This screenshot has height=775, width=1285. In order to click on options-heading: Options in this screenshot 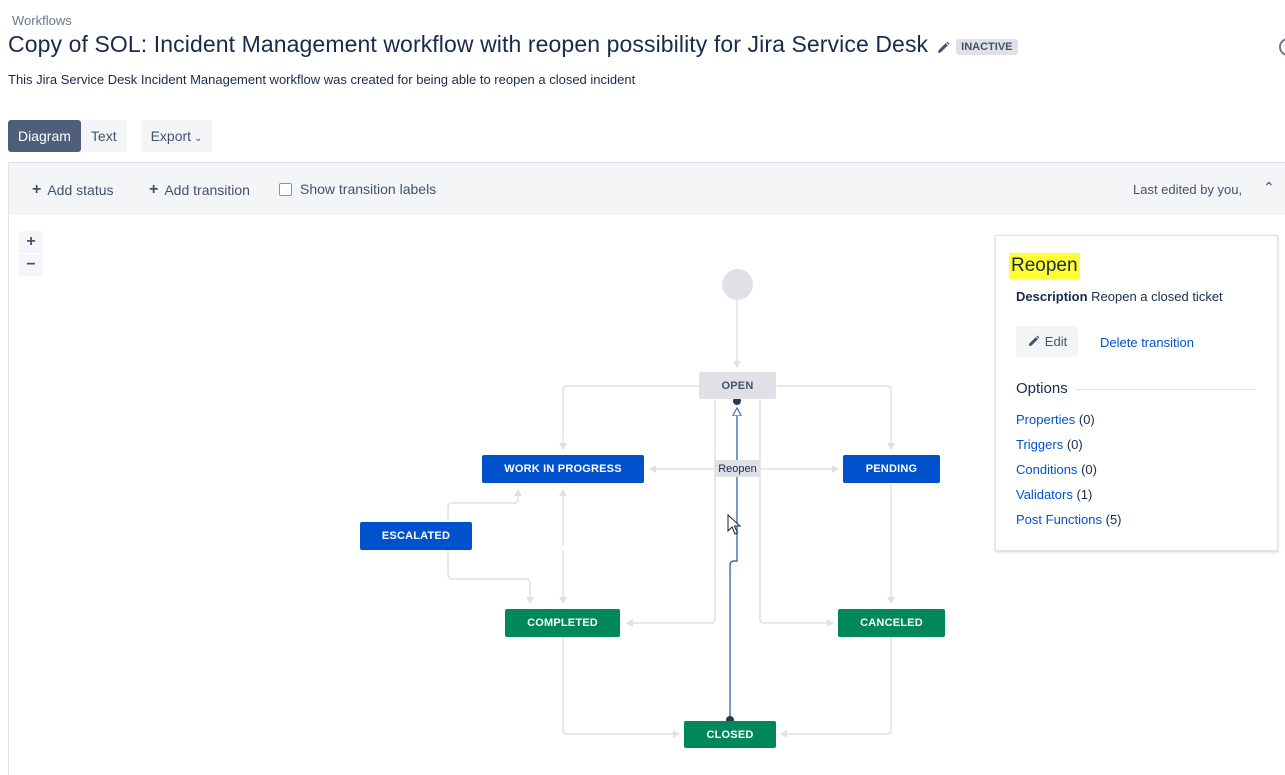, I will do `click(1042, 388)`.